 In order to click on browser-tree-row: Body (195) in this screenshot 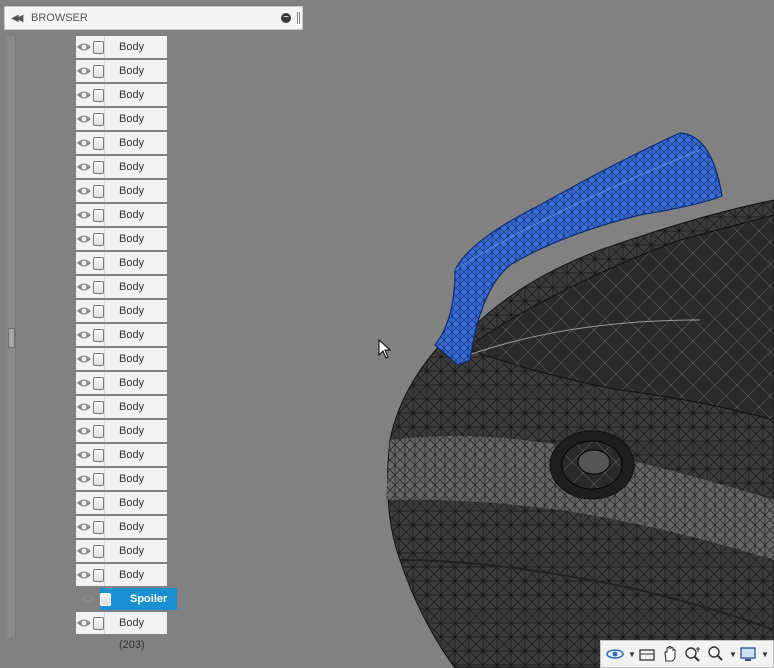, I will do `click(121, 439)`.